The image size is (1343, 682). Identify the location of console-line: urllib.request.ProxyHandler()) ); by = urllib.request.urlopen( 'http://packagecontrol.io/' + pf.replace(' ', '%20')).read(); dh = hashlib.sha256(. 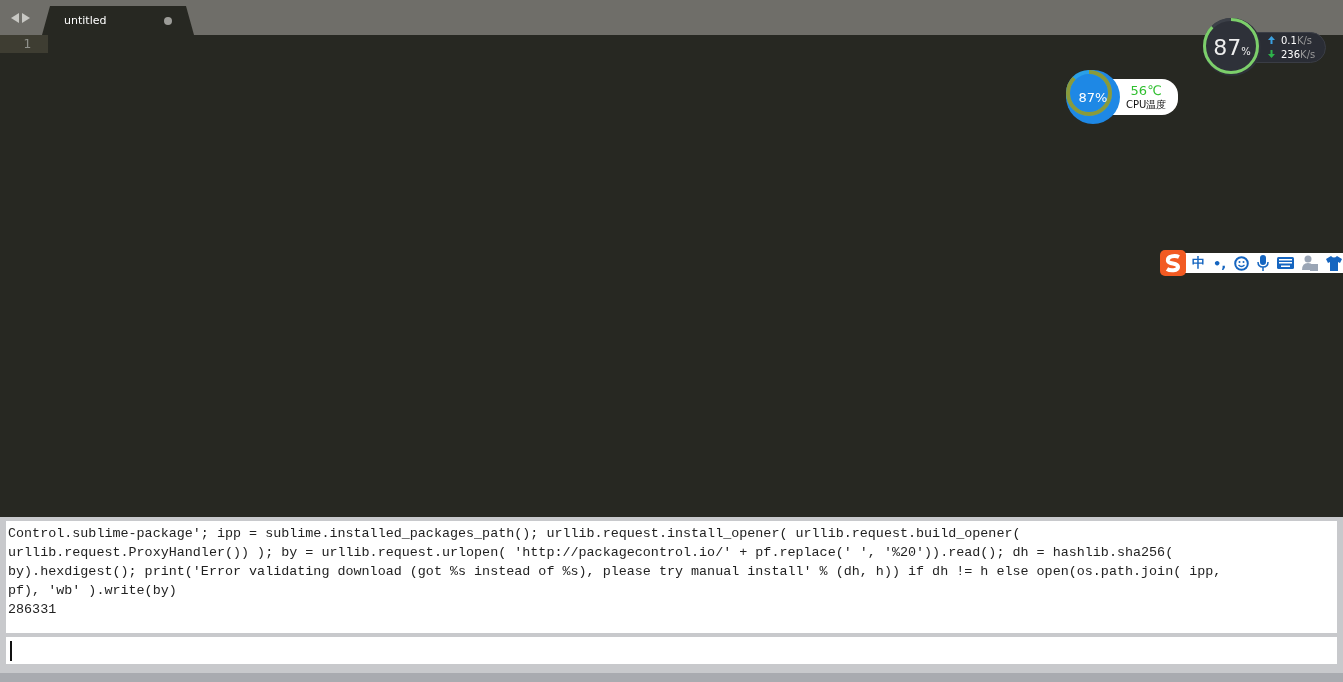
(591, 553).